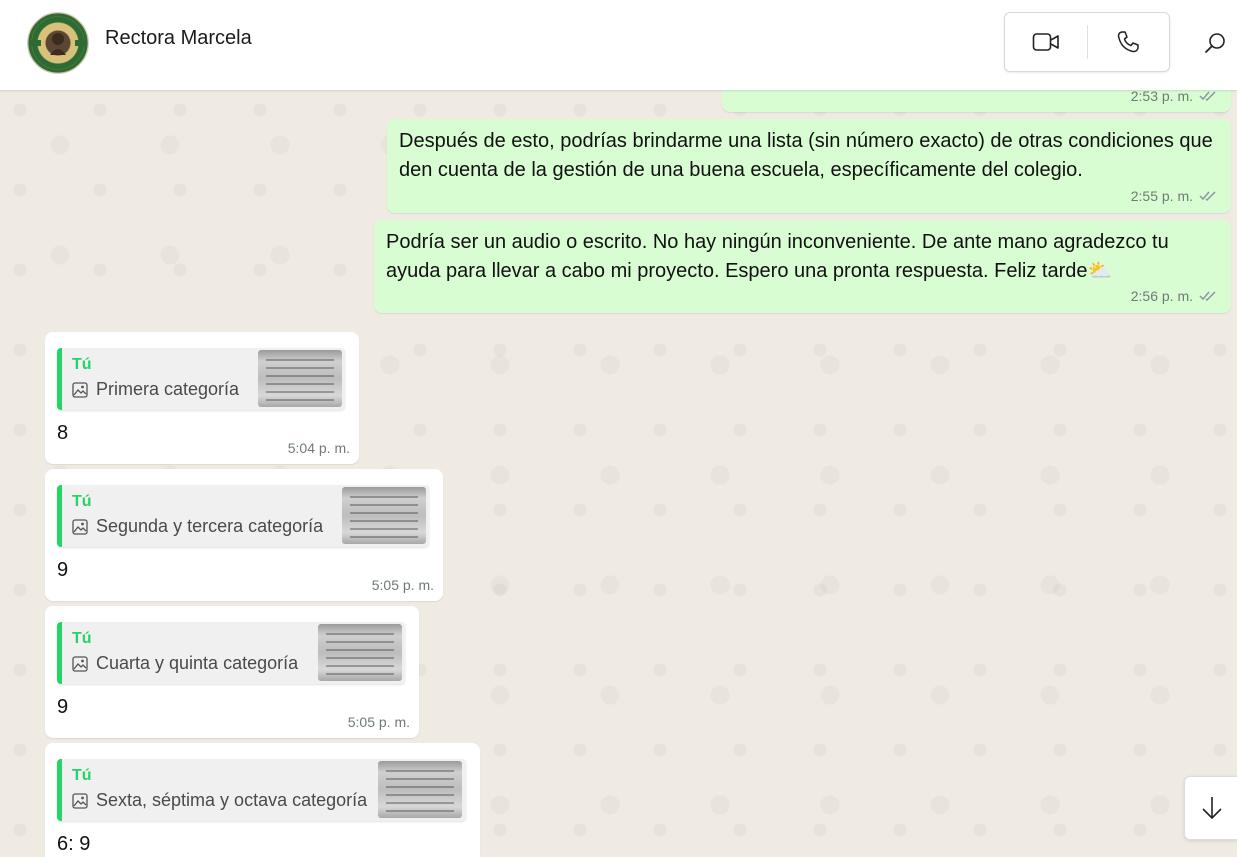  Describe the element at coordinates (318, 448) in the screenshot. I see `message-time: 5:04 p. m.` at that location.